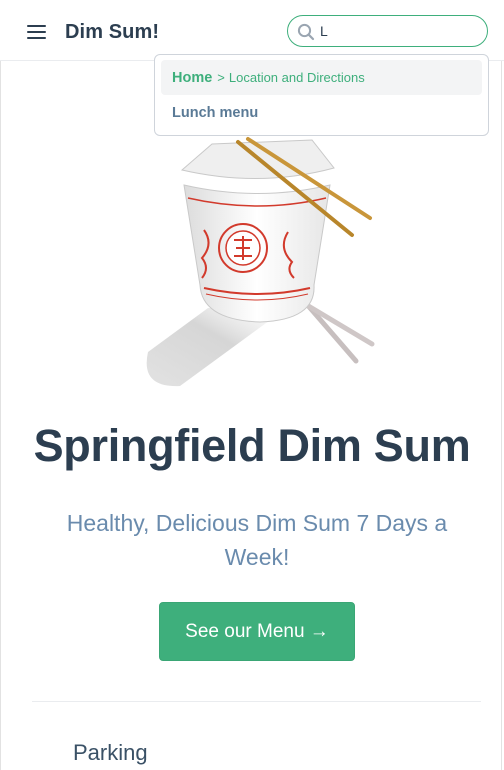  Describe the element at coordinates (215, 112) in the screenshot. I see `suggestion-page-title: Lunch menu` at that location.